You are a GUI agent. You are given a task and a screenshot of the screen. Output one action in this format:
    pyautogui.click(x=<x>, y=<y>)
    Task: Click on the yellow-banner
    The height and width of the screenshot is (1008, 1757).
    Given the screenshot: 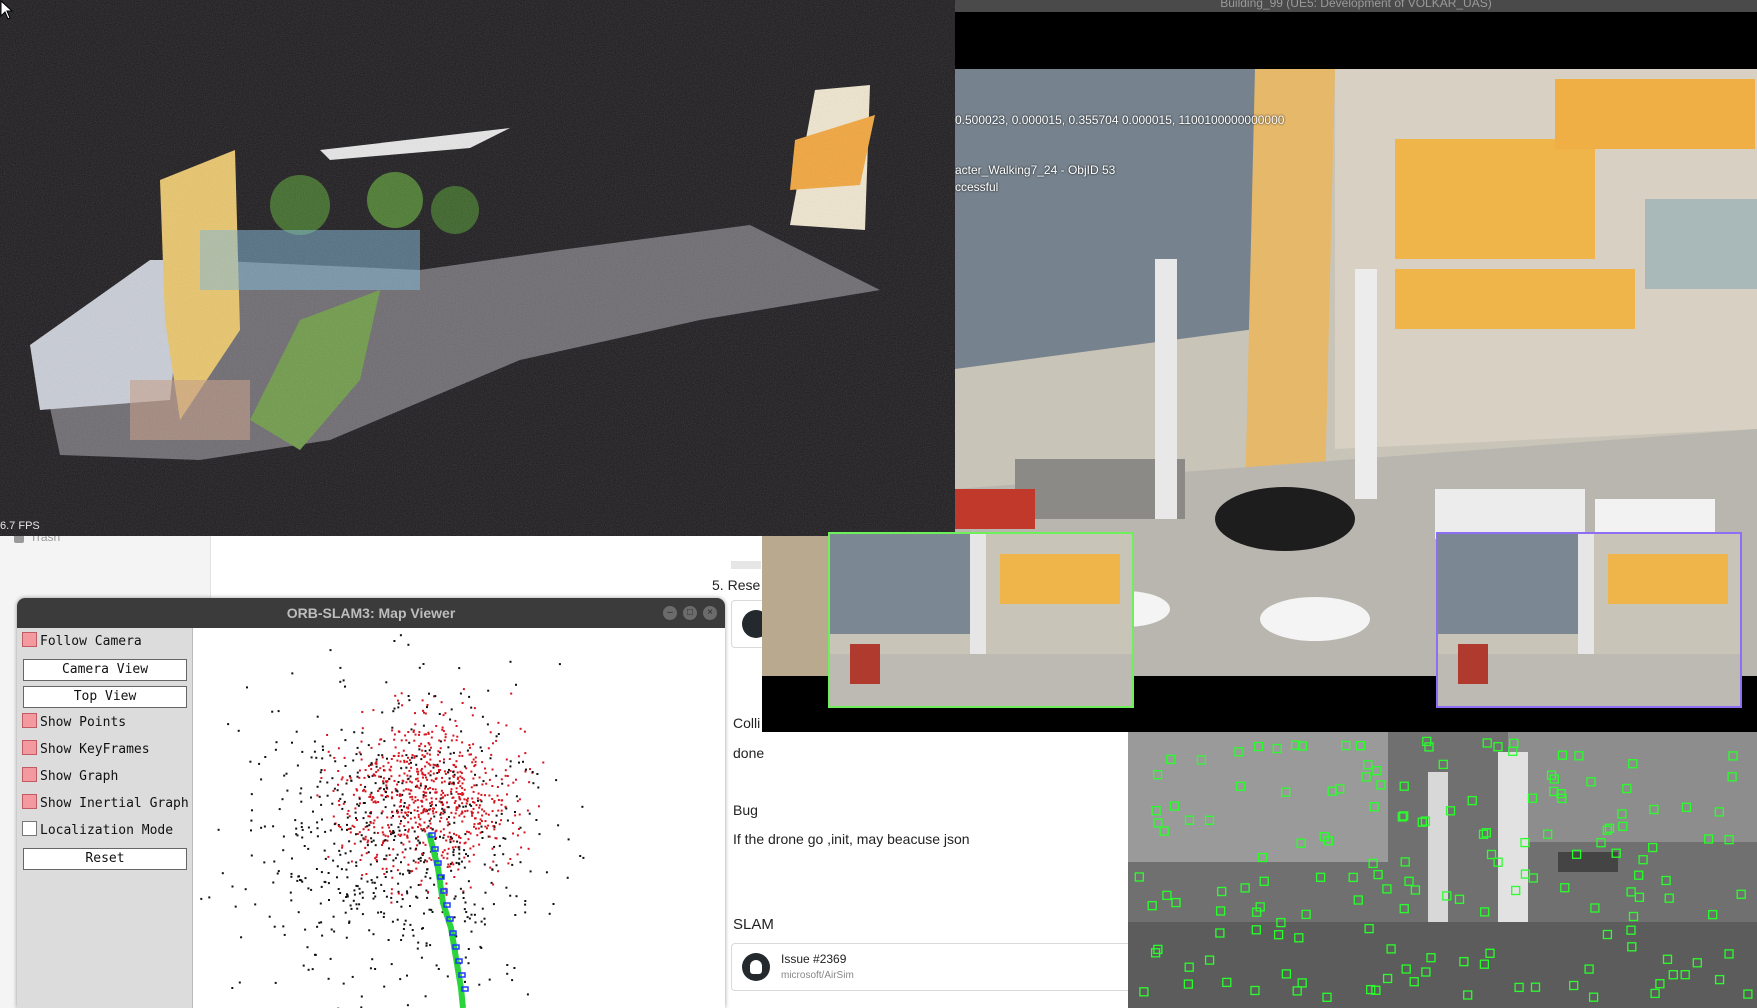 What is the action you would take?
    pyautogui.click(x=1515, y=299)
    